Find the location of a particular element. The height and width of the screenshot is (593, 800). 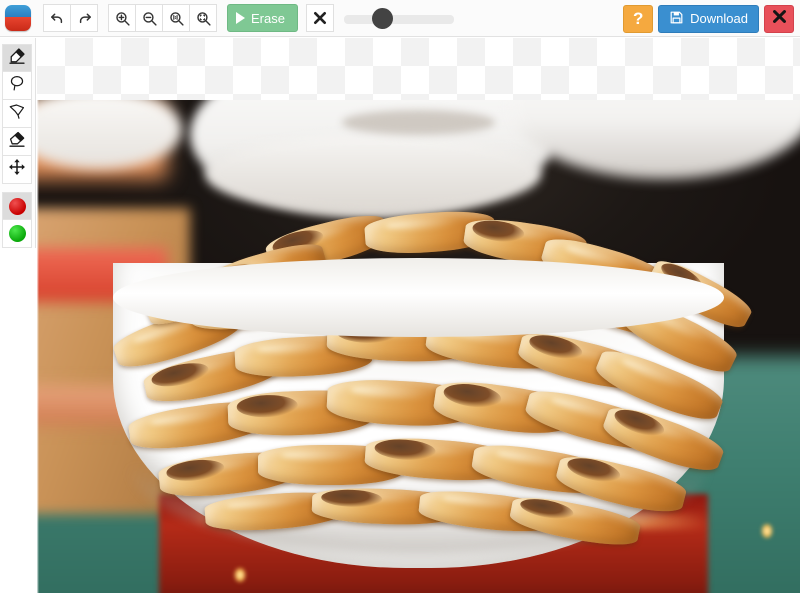

lasso-icon is located at coordinates (17, 85).